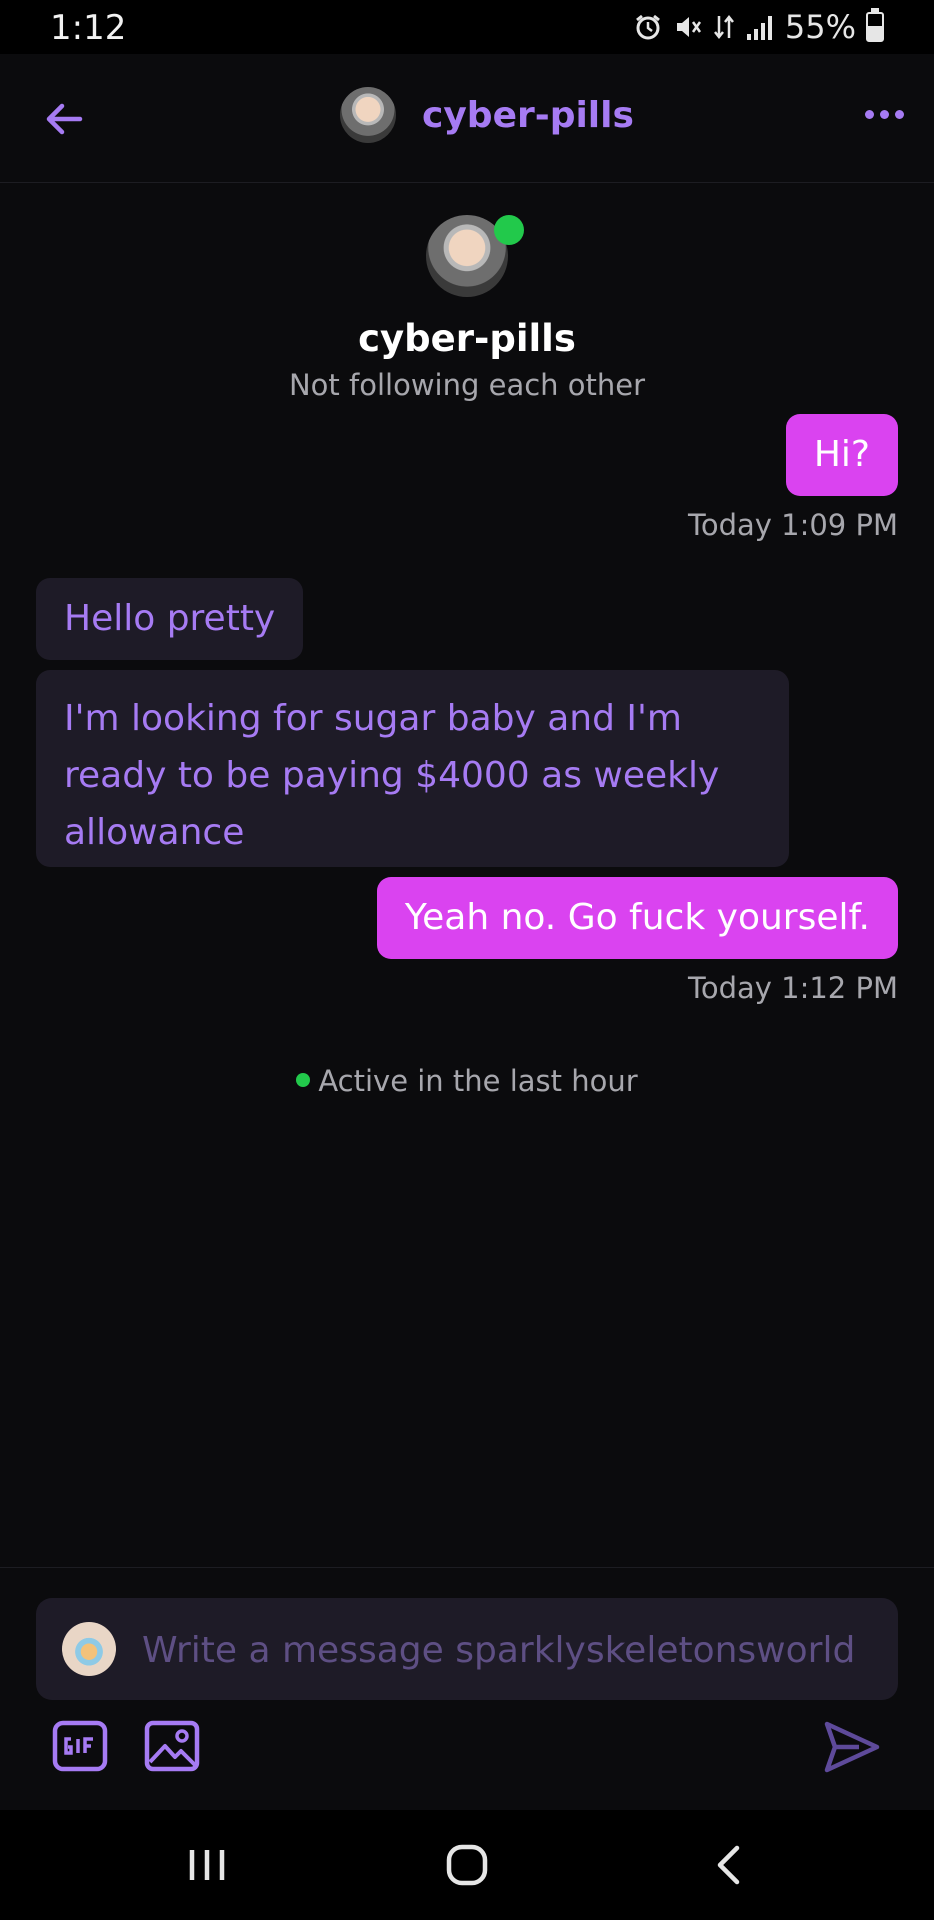 This screenshot has height=1920, width=934. What do you see at coordinates (841, 455) in the screenshot?
I see `message-bubble-sent: Hi?` at bounding box center [841, 455].